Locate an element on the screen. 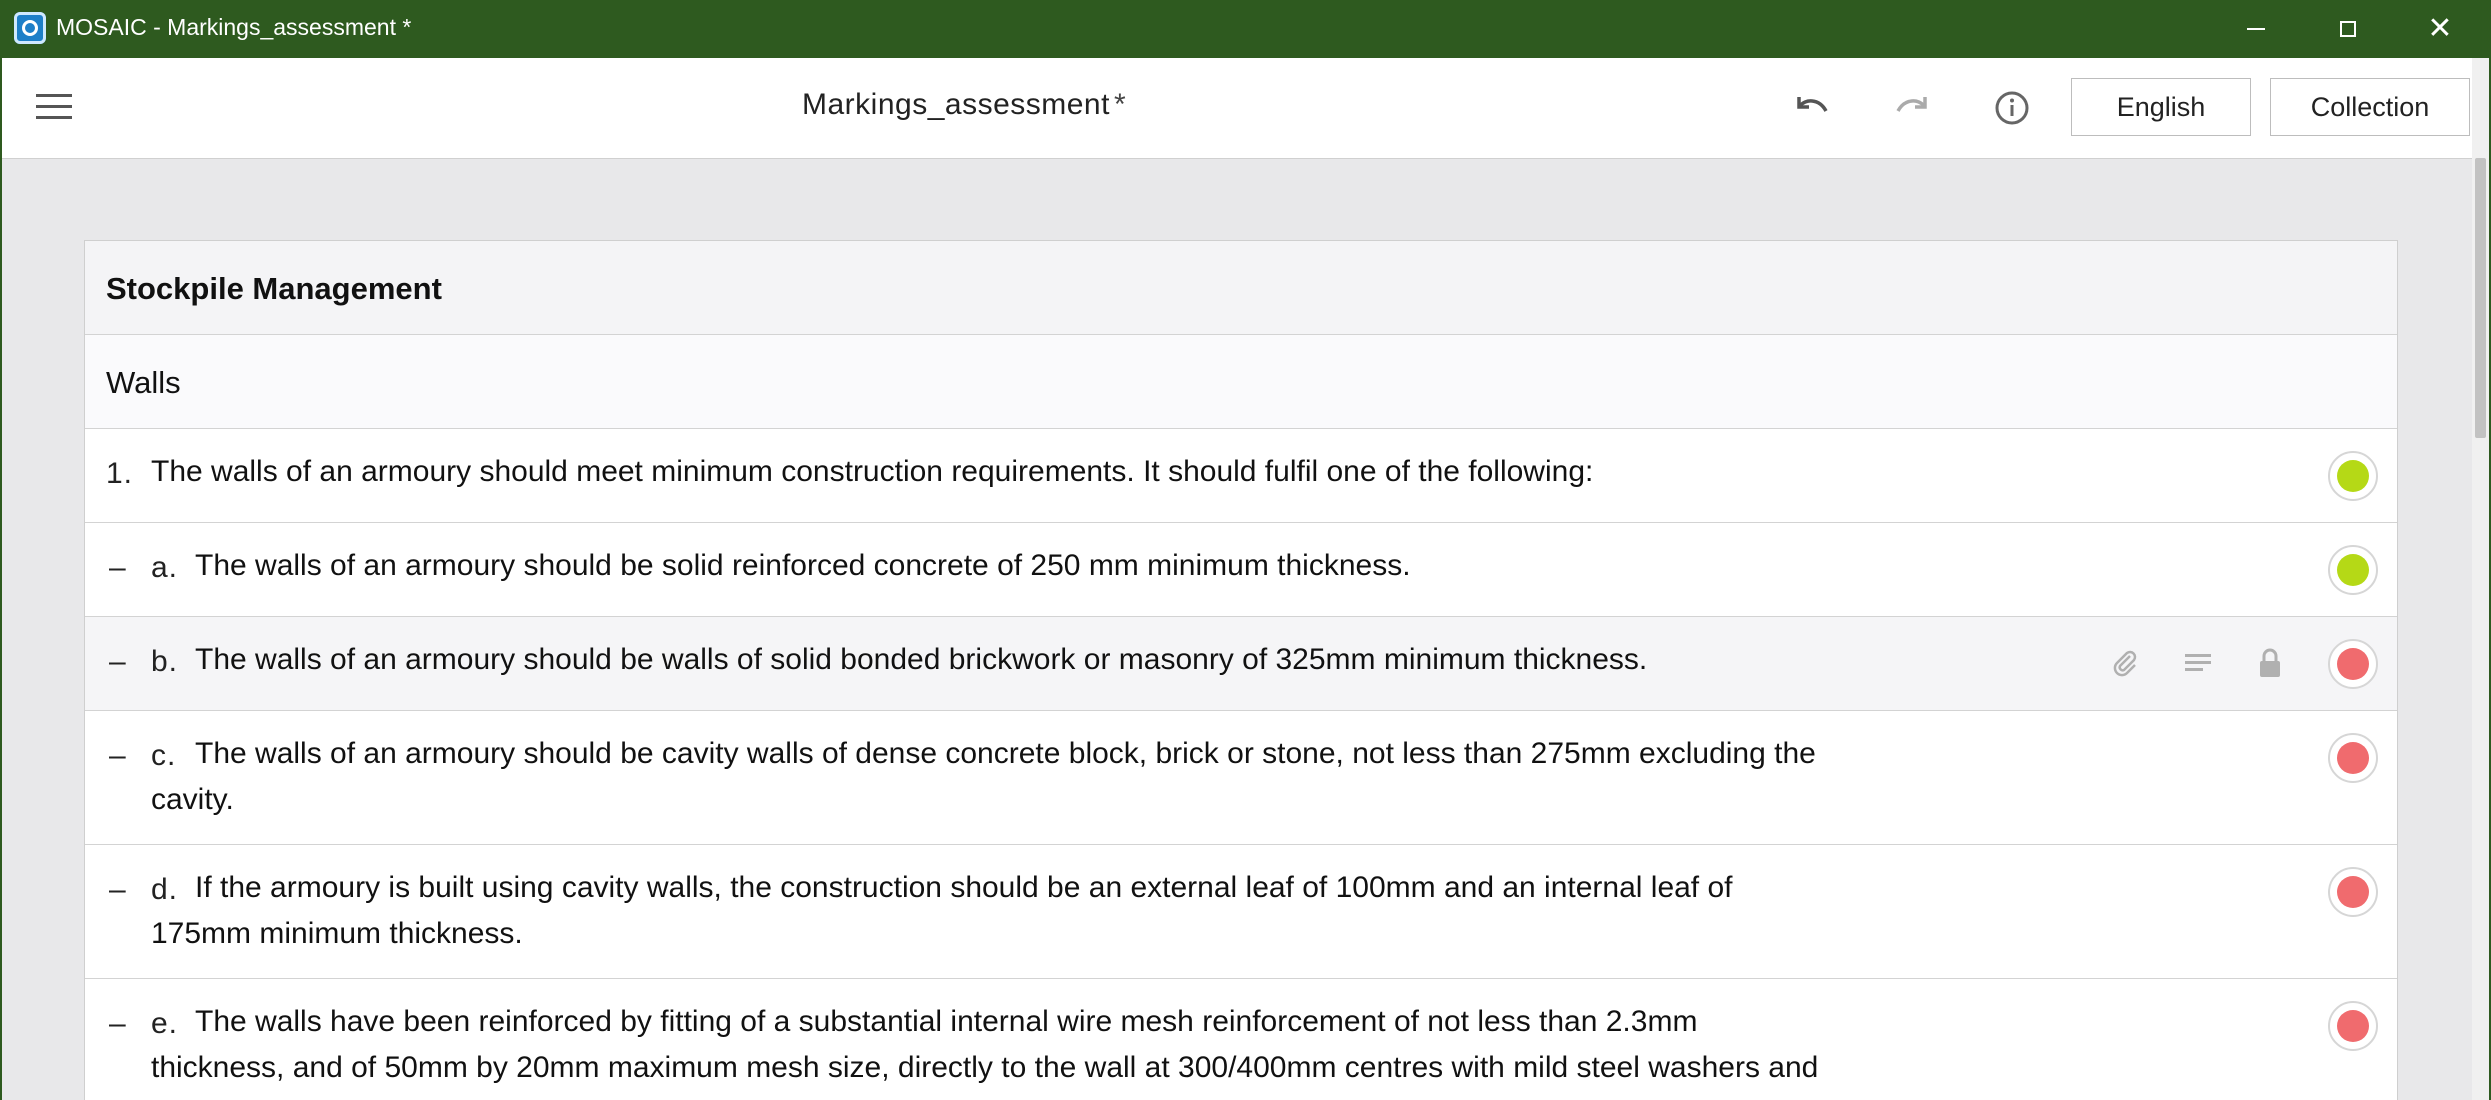 The height and width of the screenshot is (1100, 2491). toolbar: Markings_assessment * English Collection is located at coordinates (1237, 108).